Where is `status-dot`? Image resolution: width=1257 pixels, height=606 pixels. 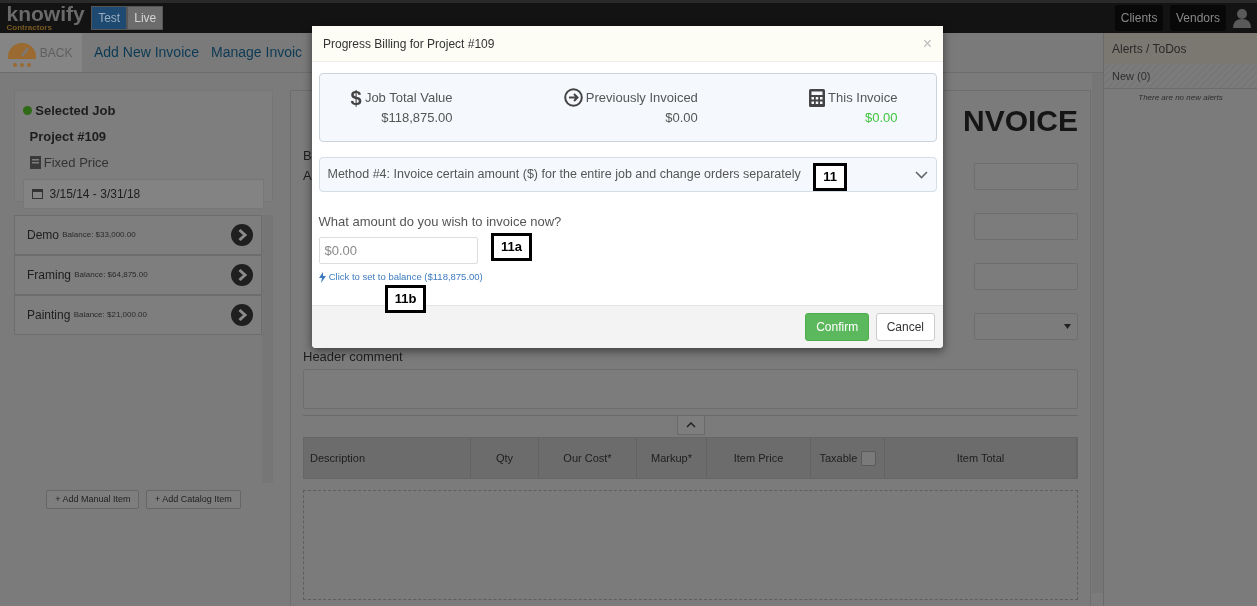
status-dot is located at coordinates (27, 111).